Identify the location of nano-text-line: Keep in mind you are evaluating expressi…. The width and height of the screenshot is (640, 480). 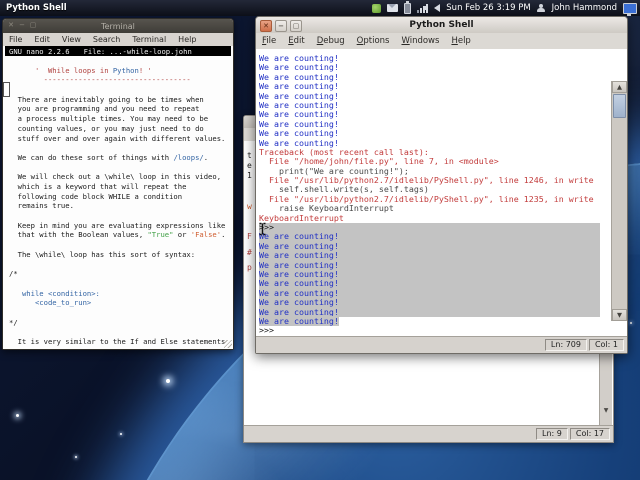
(117, 225).